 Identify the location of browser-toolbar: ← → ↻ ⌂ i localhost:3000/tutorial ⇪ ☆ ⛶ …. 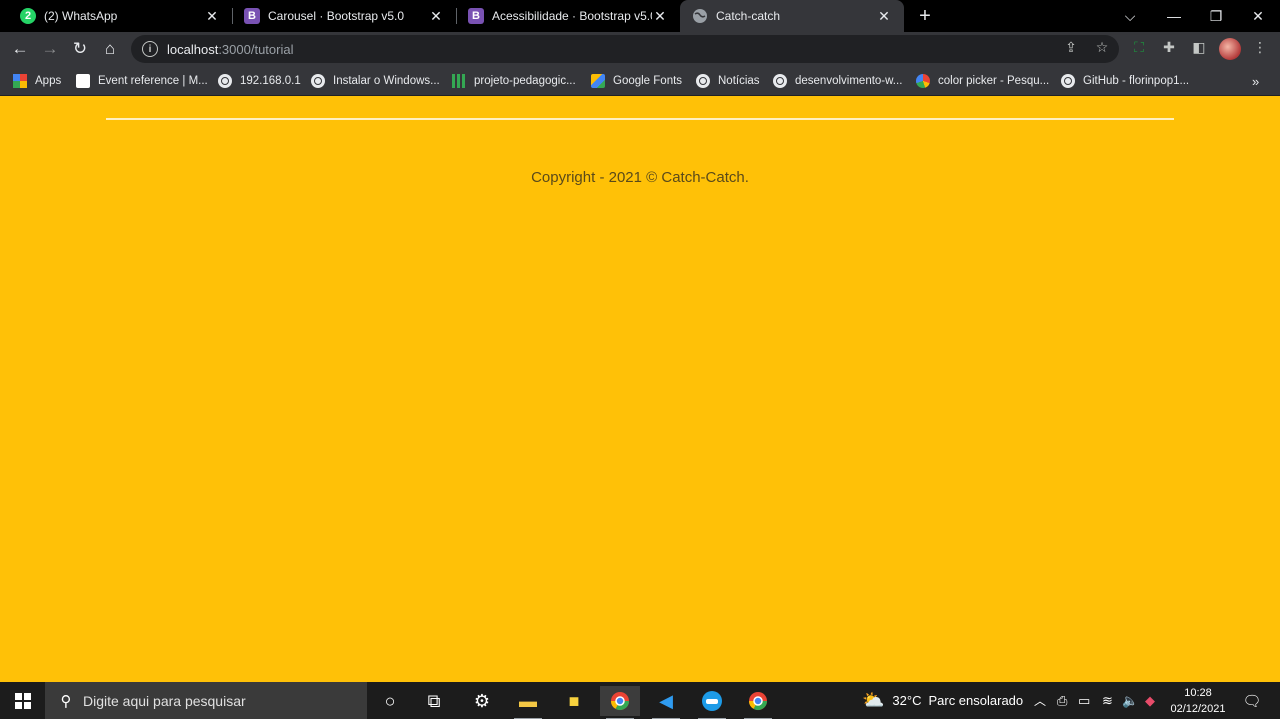
(640, 49).